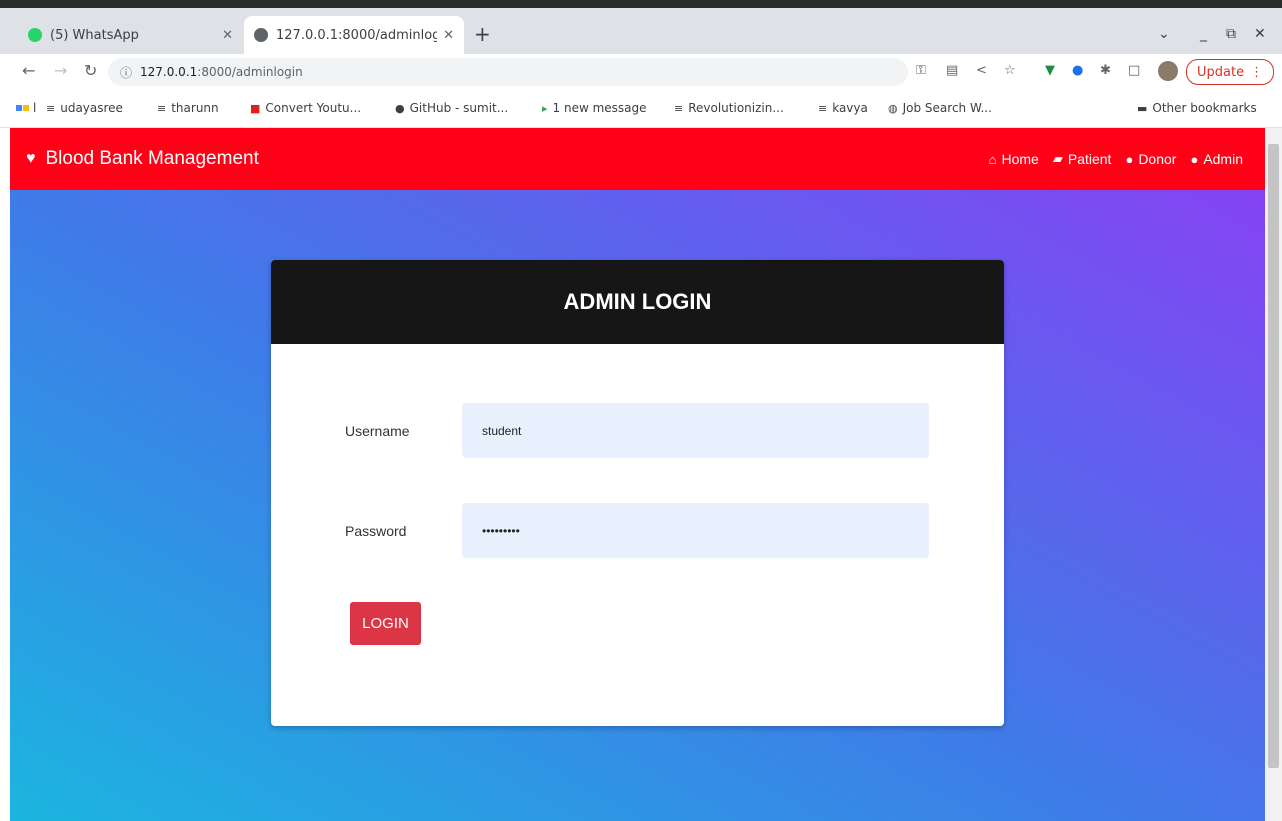 The width and height of the screenshot is (1282, 821). Describe the element at coordinates (695, 430) in the screenshot. I see `username-input` at that location.